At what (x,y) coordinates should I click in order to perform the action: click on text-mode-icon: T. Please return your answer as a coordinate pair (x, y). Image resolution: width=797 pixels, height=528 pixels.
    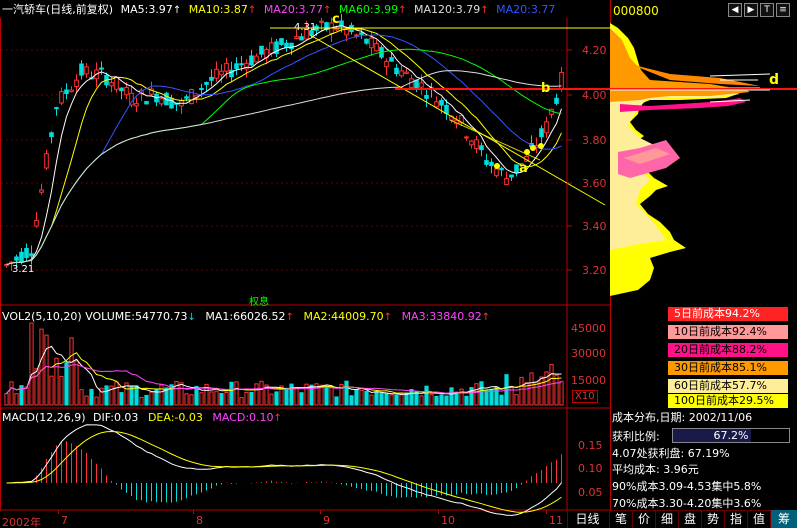
    Looking at the image, I should click on (767, 10).